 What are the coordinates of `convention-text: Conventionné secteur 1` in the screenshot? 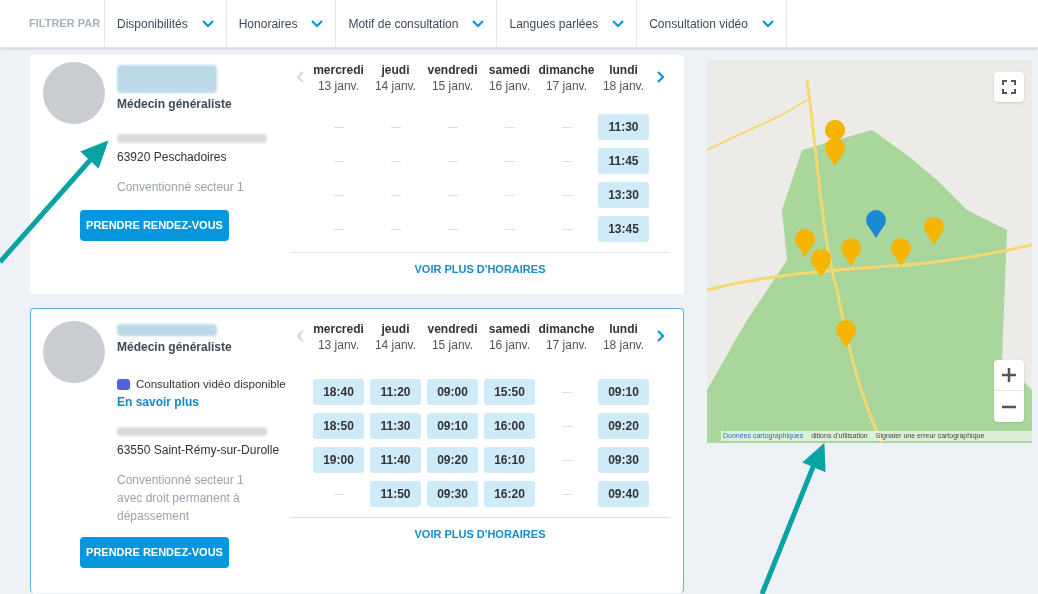 It's located at (181, 187).